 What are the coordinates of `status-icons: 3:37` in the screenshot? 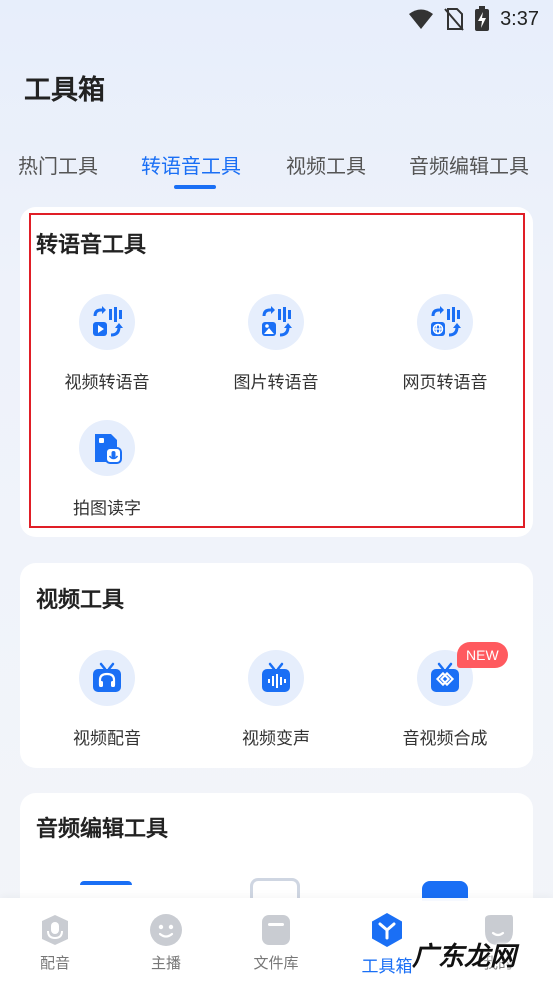 It's located at (473, 19).